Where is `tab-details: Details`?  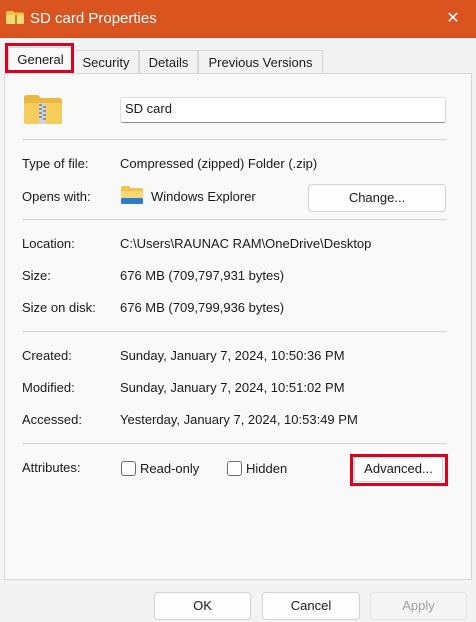
tab-details: Details is located at coordinates (168, 62).